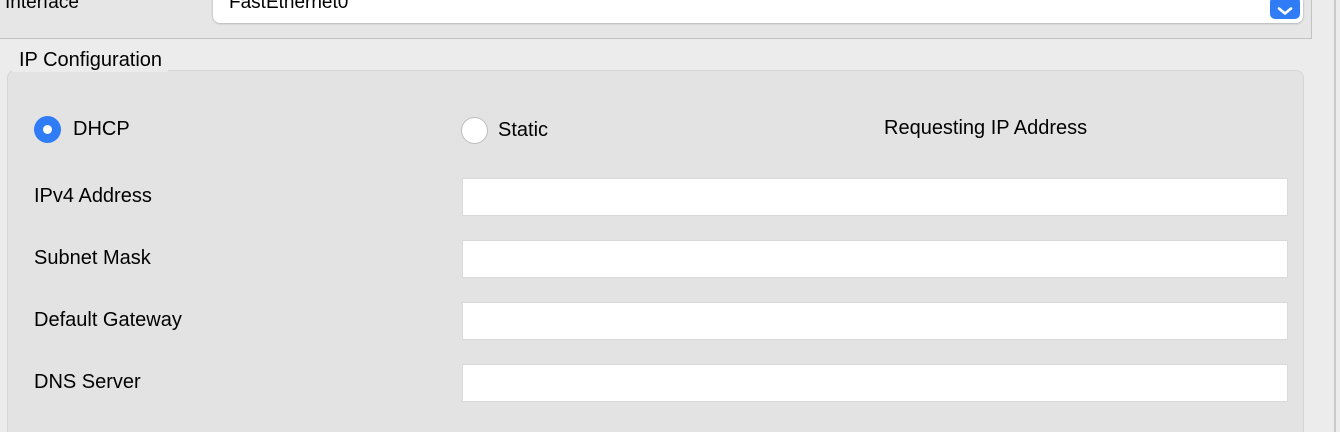 This screenshot has height=432, width=1340. I want to click on ip-configuration-title: IP Configuration, so click(90, 60).